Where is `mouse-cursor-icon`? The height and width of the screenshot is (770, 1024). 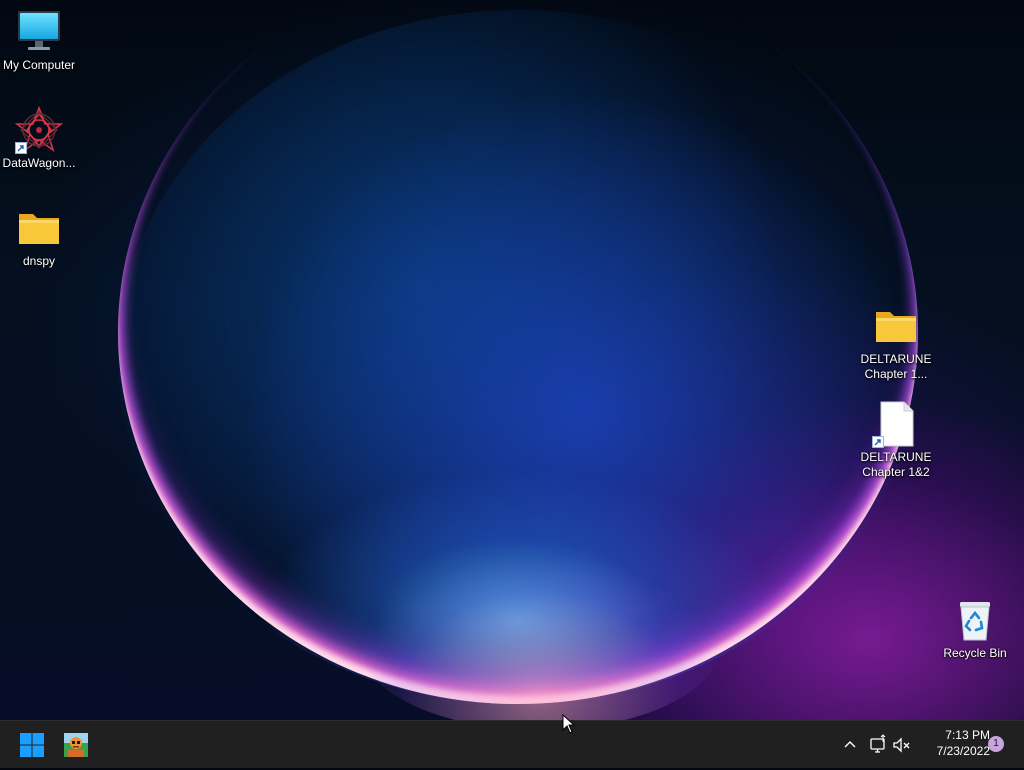
mouse-cursor-icon is located at coordinates (569, 723).